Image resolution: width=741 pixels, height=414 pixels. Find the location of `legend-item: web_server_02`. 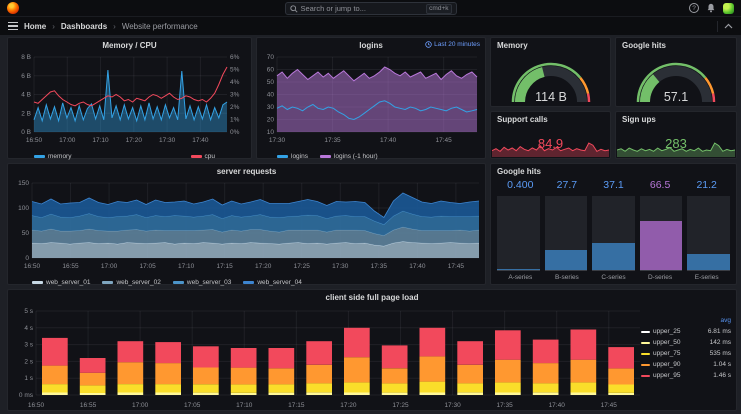

legend-item: web_server_02 is located at coordinates (131, 282).